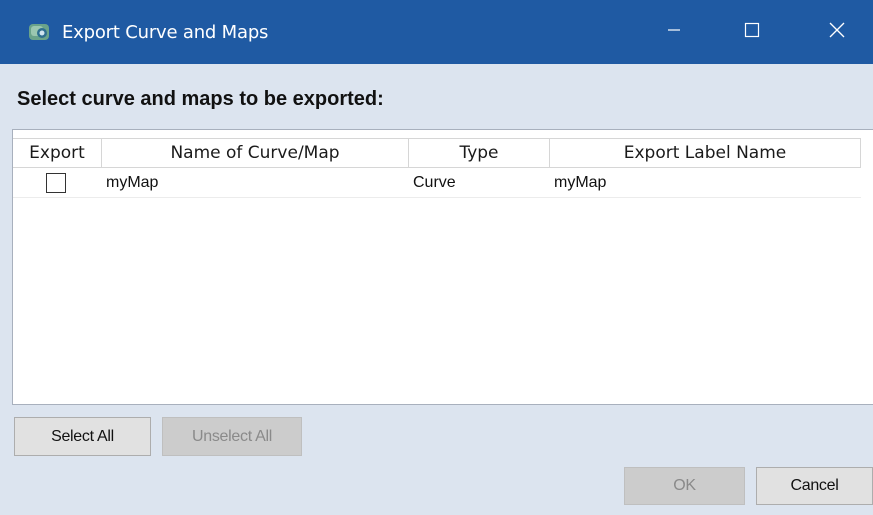  What do you see at coordinates (255, 153) in the screenshot?
I see `column-header-name: Name of Curve/Map` at bounding box center [255, 153].